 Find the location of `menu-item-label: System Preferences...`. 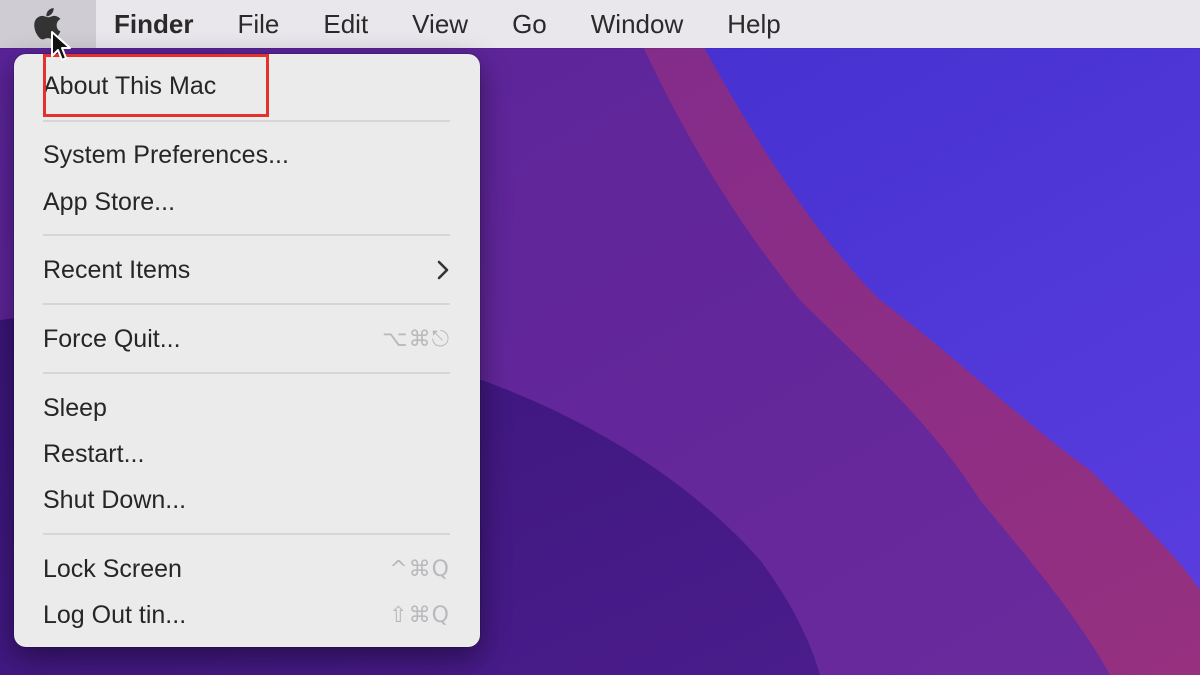

menu-item-label: System Preferences... is located at coordinates (166, 154).